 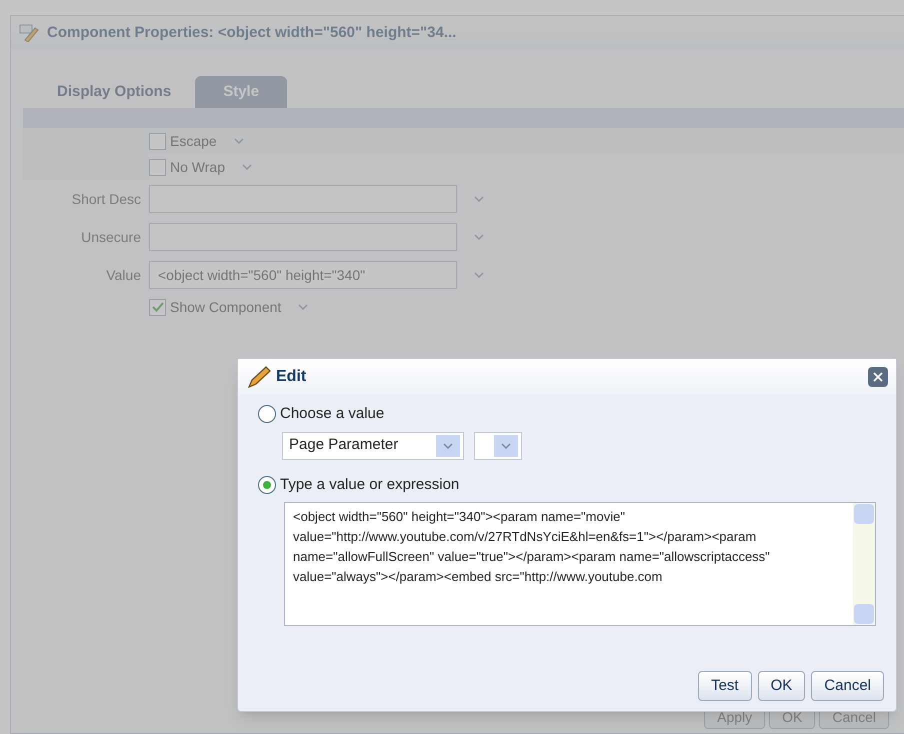 What do you see at coordinates (193, 141) in the screenshot?
I see `checkbox-label: Escape` at bounding box center [193, 141].